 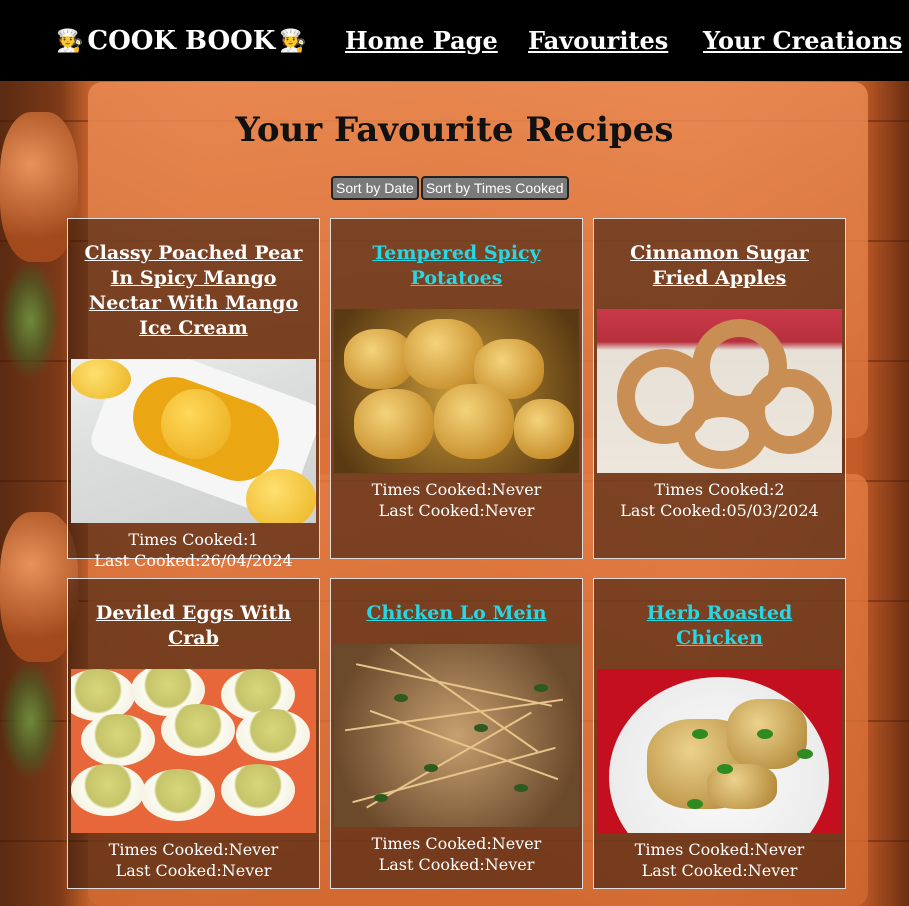 What do you see at coordinates (719, 510) in the screenshot?
I see `last-cooked: Last Cooked:05/03/2024` at bounding box center [719, 510].